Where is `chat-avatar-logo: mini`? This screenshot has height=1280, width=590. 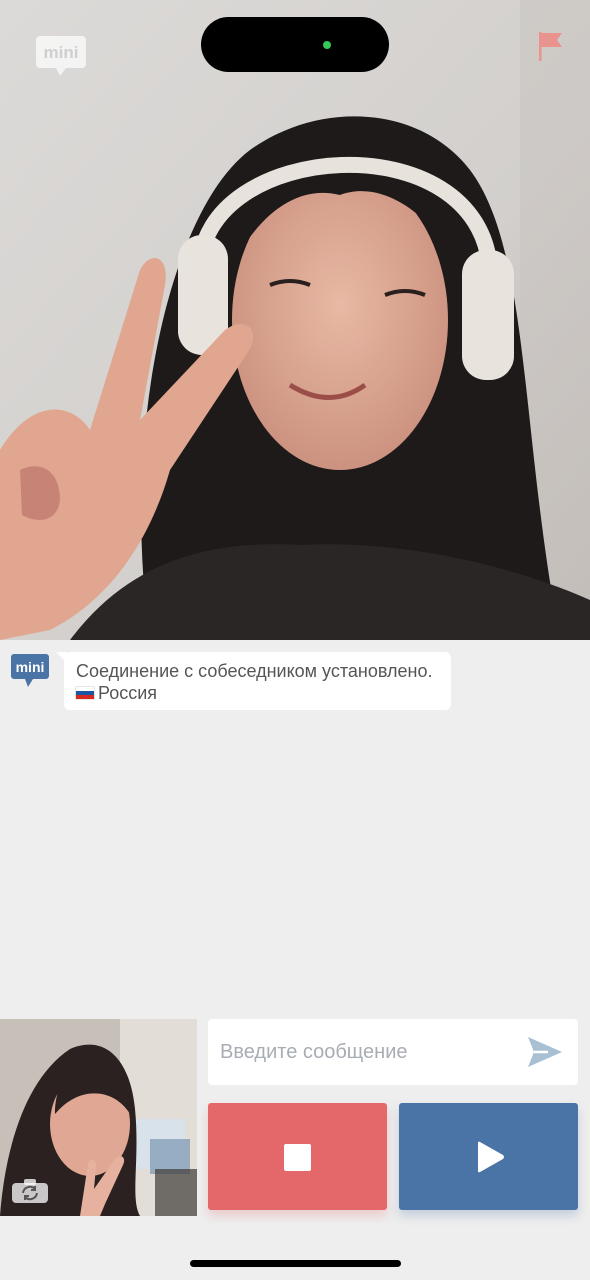 chat-avatar-logo: mini is located at coordinates (30, 670).